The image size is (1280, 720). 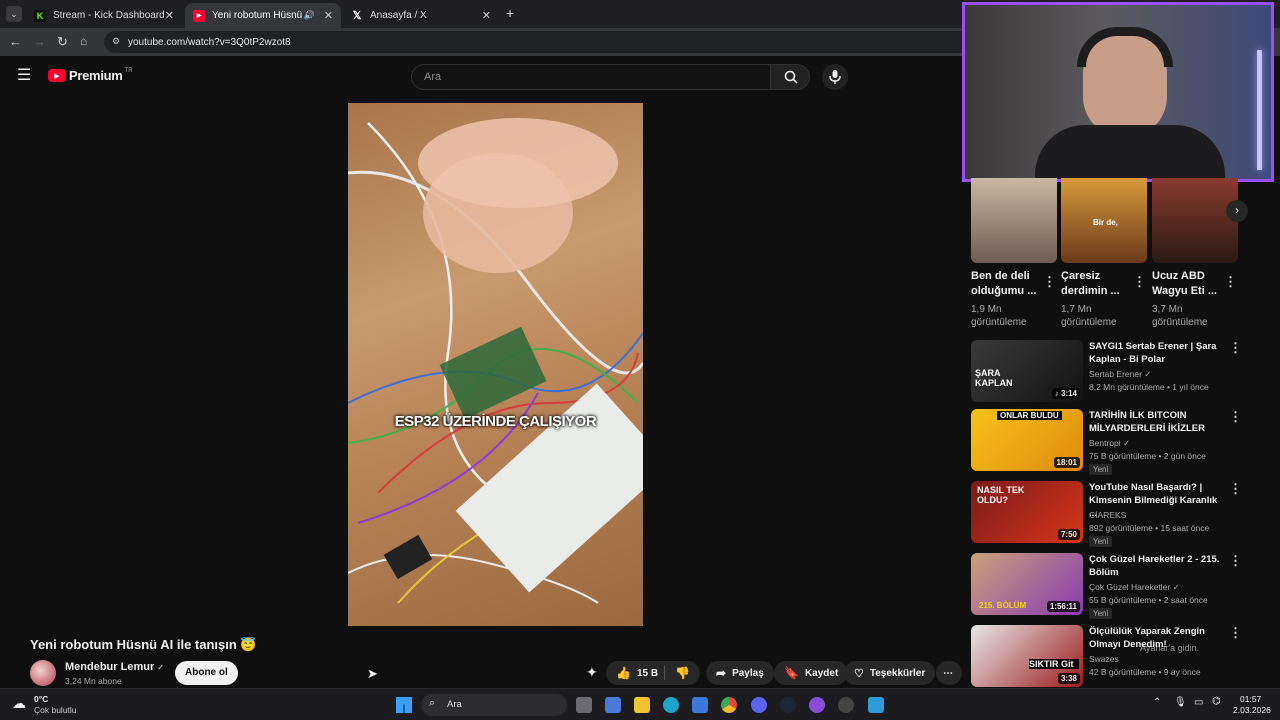 What do you see at coordinates (1027, 440) in the screenshot?
I see `video-thumbnail: ONLAR BULDU 18:01` at bounding box center [1027, 440].